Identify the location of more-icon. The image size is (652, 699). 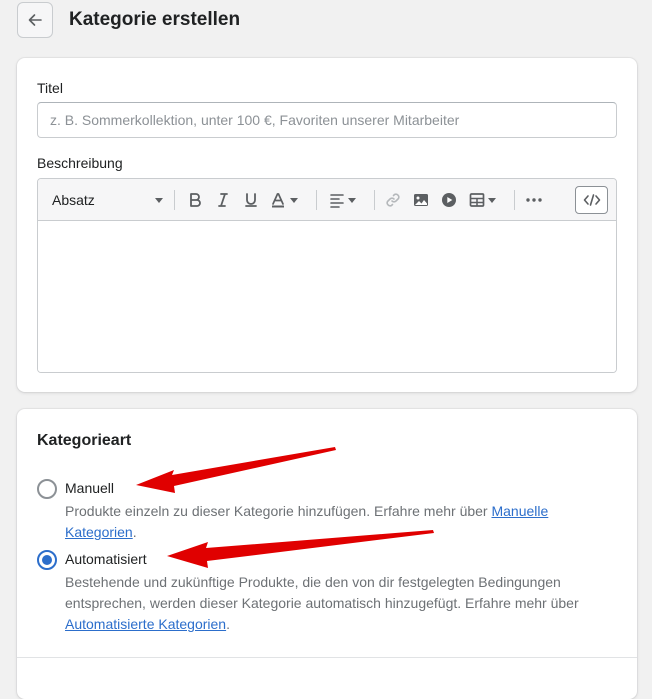
(534, 200).